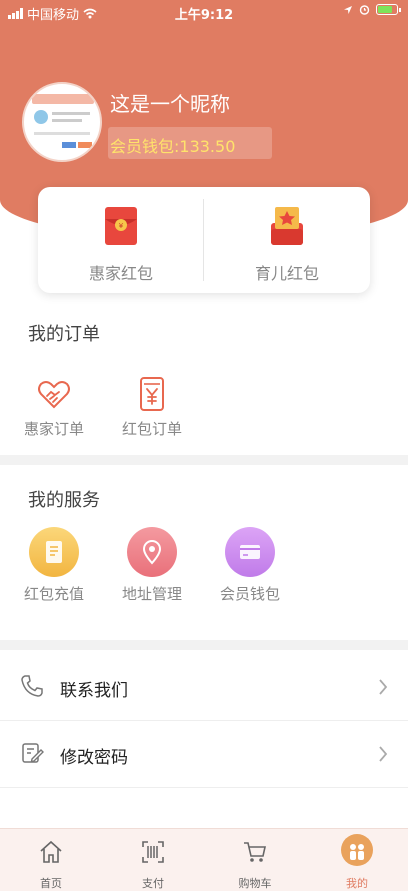 This screenshot has width=408, height=891. I want to click on profile-icon, so click(357, 852).